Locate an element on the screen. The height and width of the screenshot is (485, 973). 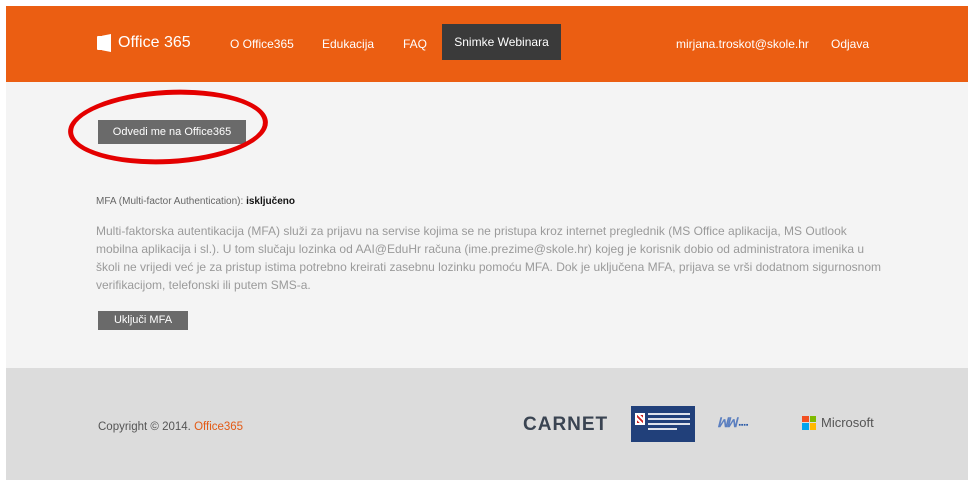
microsoft-text: Microsoft is located at coordinates (847, 422).